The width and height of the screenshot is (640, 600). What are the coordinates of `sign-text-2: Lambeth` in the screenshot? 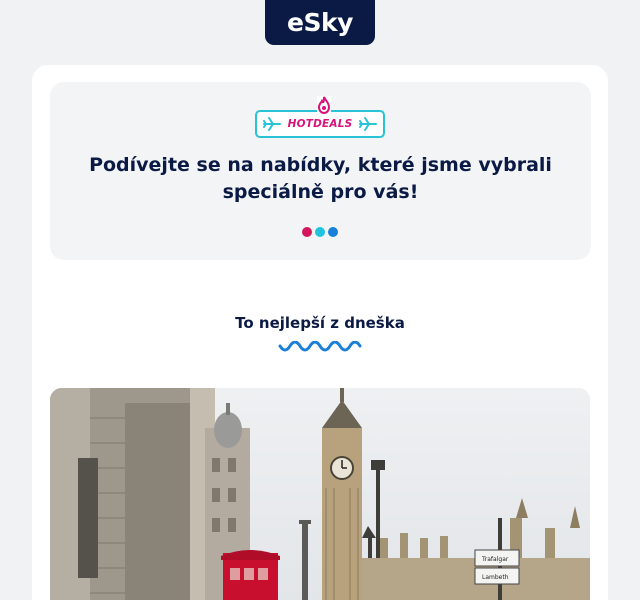 It's located at (495, 577).